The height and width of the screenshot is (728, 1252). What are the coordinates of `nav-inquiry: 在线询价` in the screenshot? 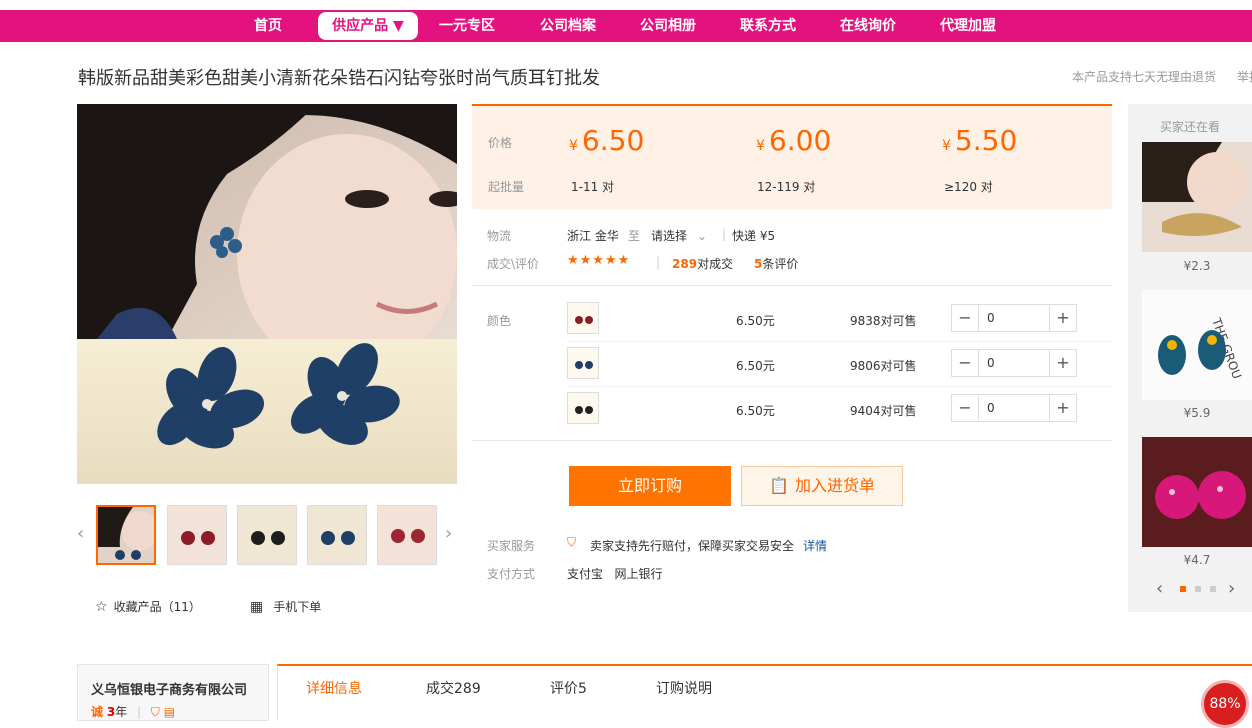 It's located at (868, 26).